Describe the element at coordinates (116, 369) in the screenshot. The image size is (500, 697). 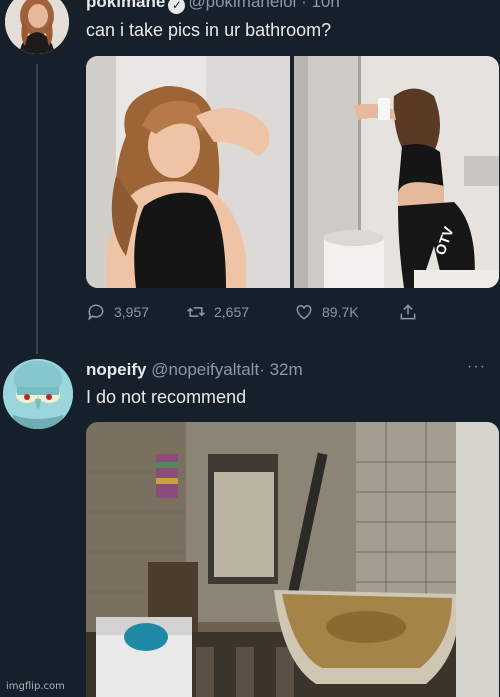
I see `display-name: nopeify` at that location.